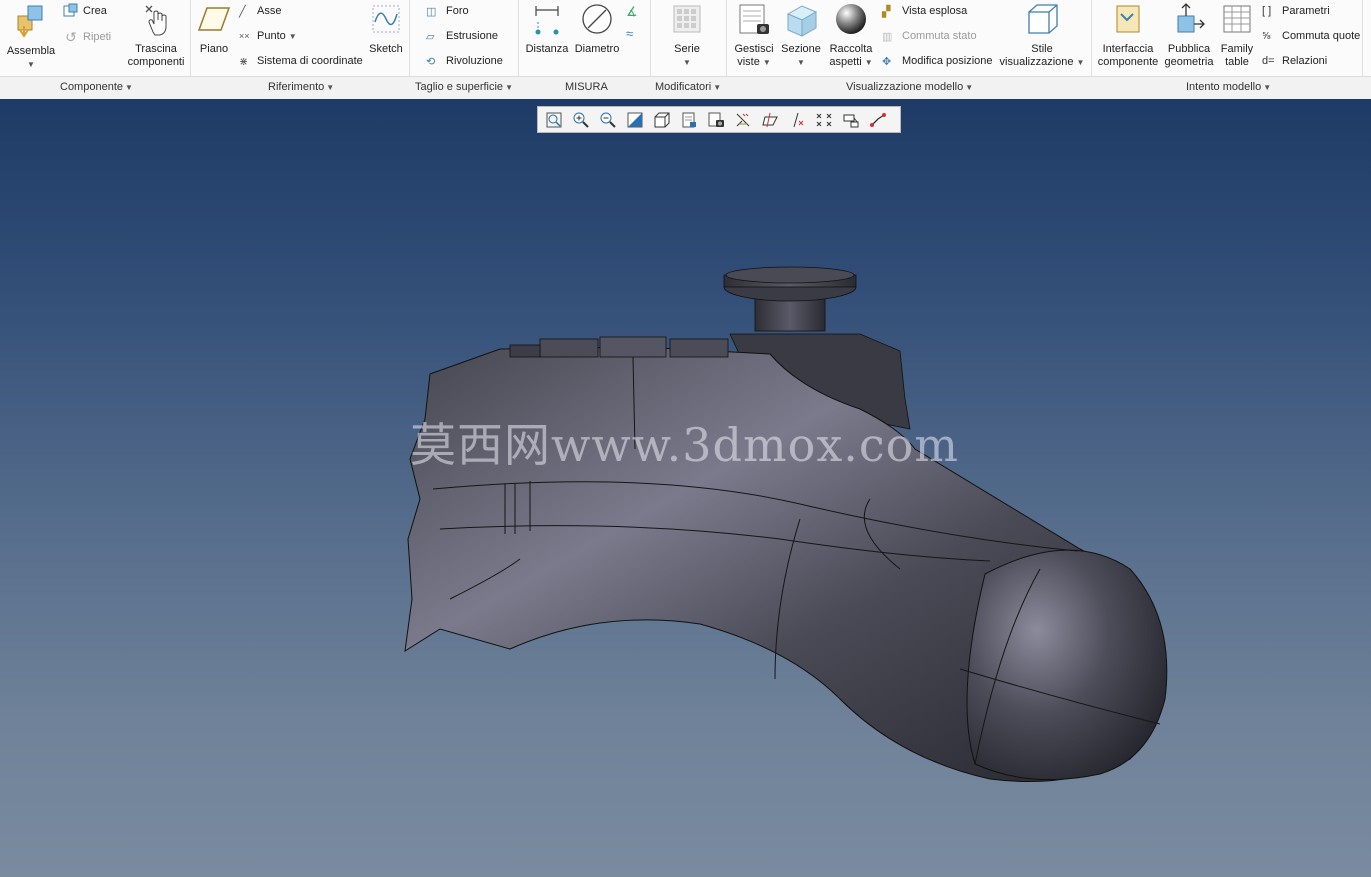 The image size is (1371, 877). Describe the element at coordinates (939, 36) in the screenshot. I see `commuta-stato-label: Commuta stato` at that location.